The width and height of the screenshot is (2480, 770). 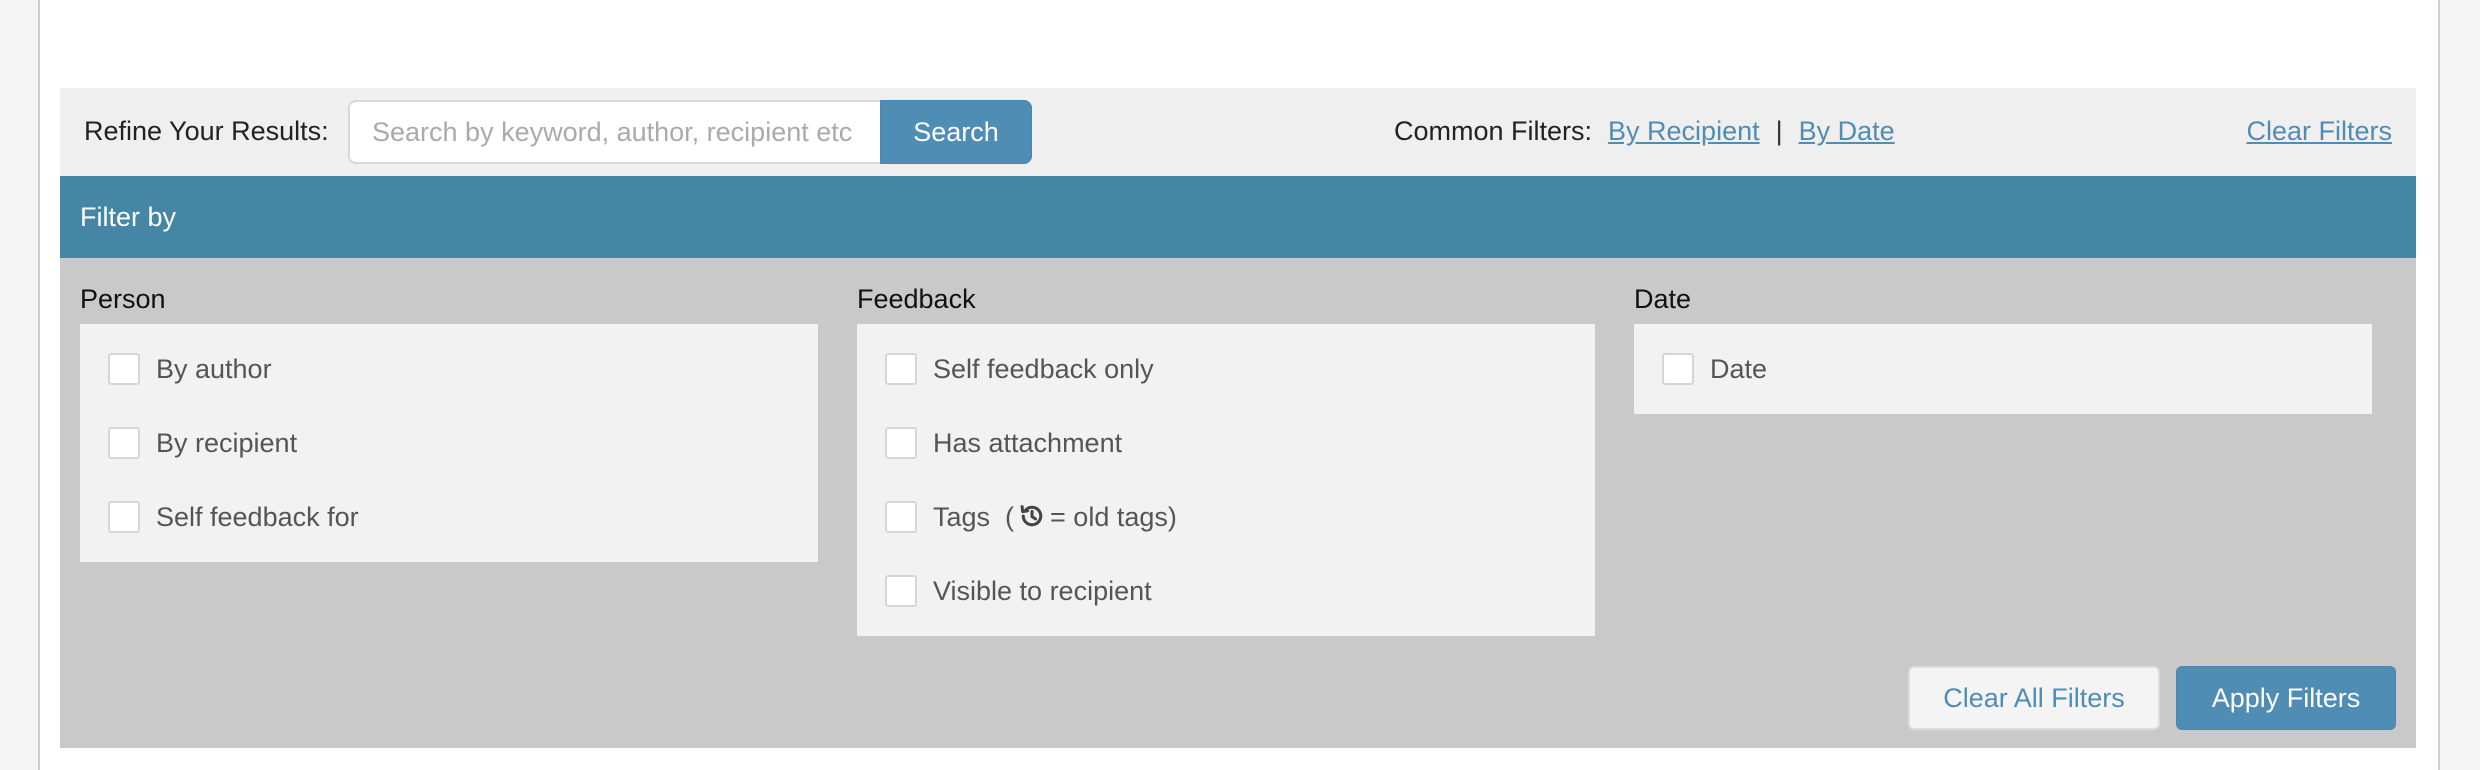 I want to click on option-by-author: By author, so click(x=449, y=369).